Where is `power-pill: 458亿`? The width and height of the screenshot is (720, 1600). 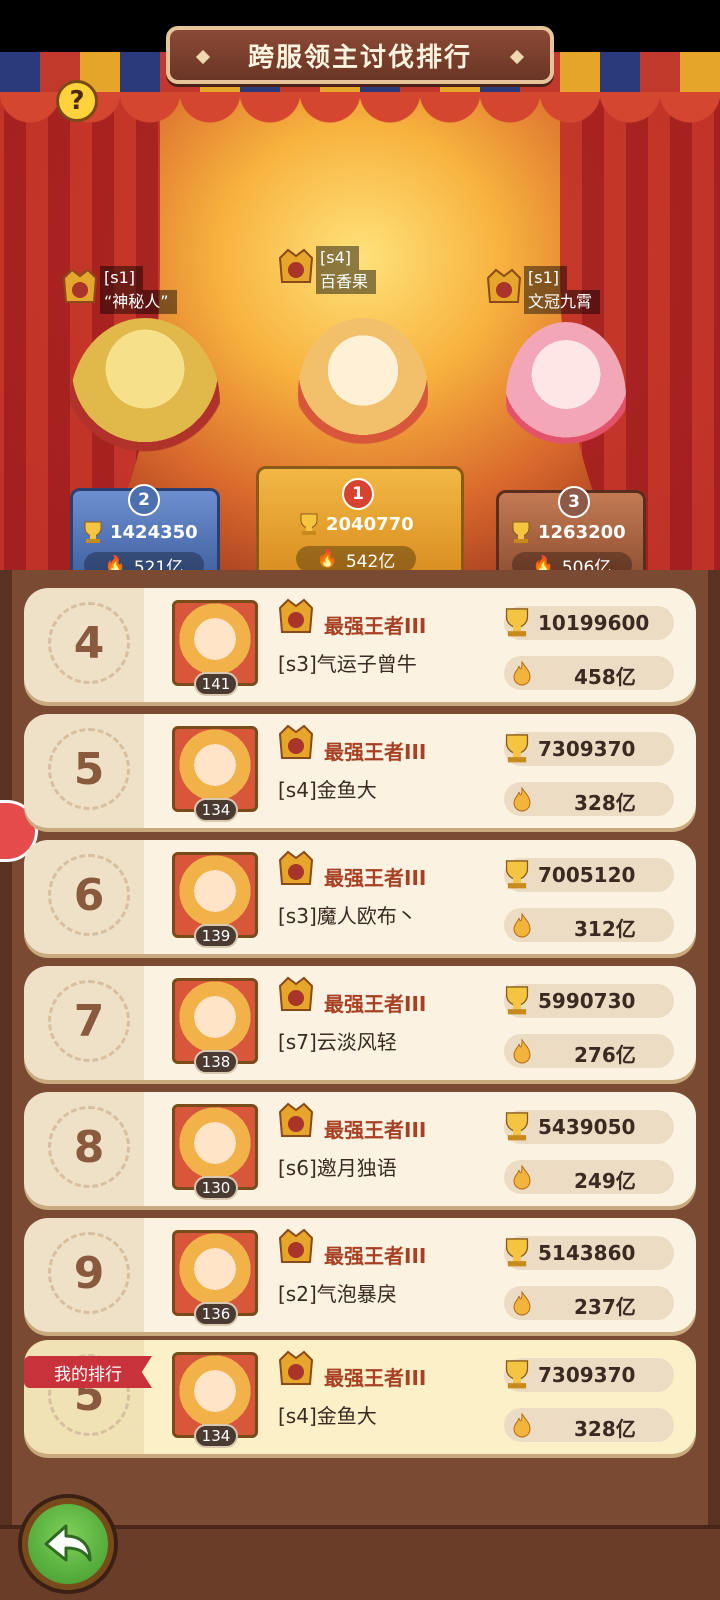
power-pill: 458亿 is located at coordinates (589, 673).